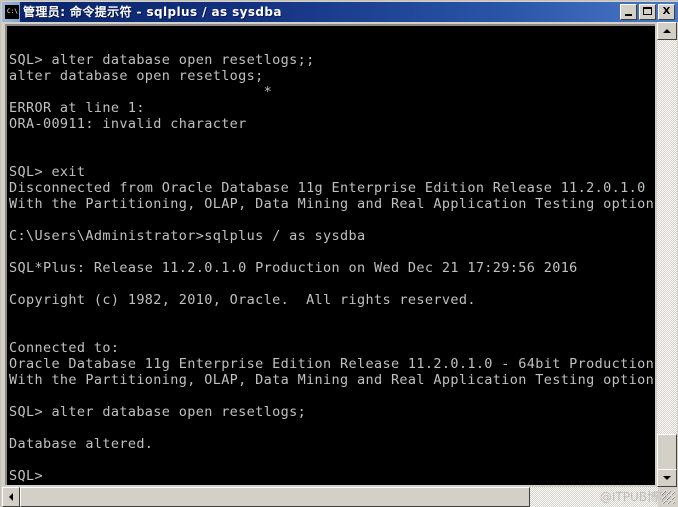 This screenshot has width=678, height=507. Describe the element at coordinates (136, 76) in the screenshot. I see `terminal-line: alter database open resetlogs;` at that location.